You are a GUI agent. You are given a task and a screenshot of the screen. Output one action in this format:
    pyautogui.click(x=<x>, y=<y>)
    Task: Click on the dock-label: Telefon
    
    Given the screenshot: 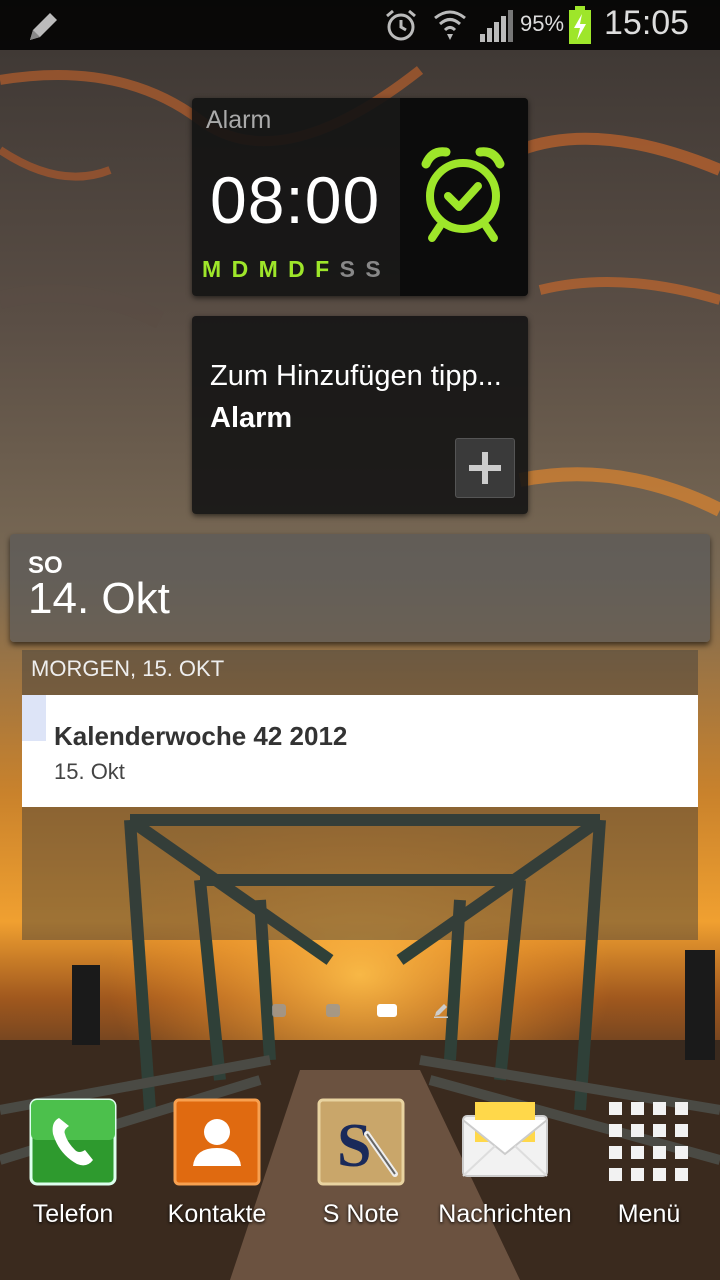 What is the action you would take?
    pyautogui.click(x=73, y=1214)
    